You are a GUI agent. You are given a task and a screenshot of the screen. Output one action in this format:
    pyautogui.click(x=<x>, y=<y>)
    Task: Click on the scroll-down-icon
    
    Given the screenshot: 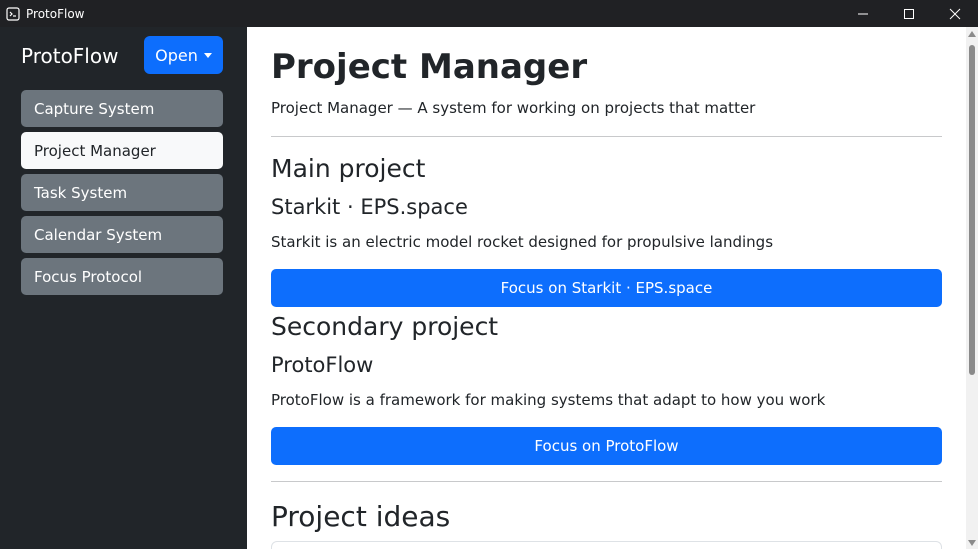 What is the action you would take?
    pyautogui.click(x=972, y=543)
    